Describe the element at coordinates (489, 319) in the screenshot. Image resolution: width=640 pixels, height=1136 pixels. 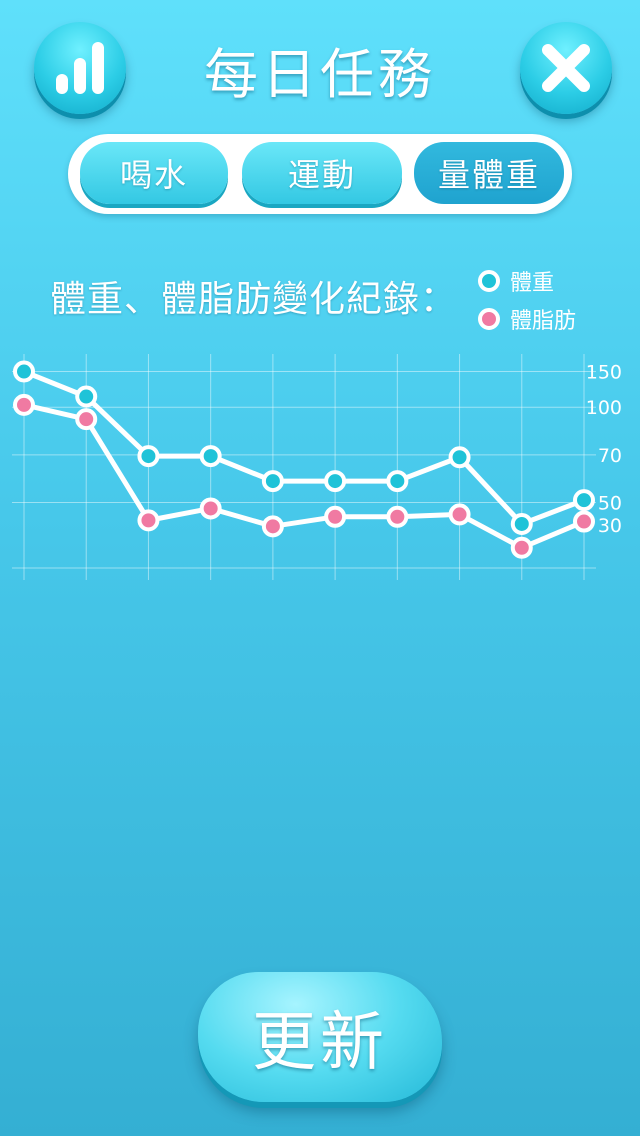
I see `legend-marker-body-fat` at that location.